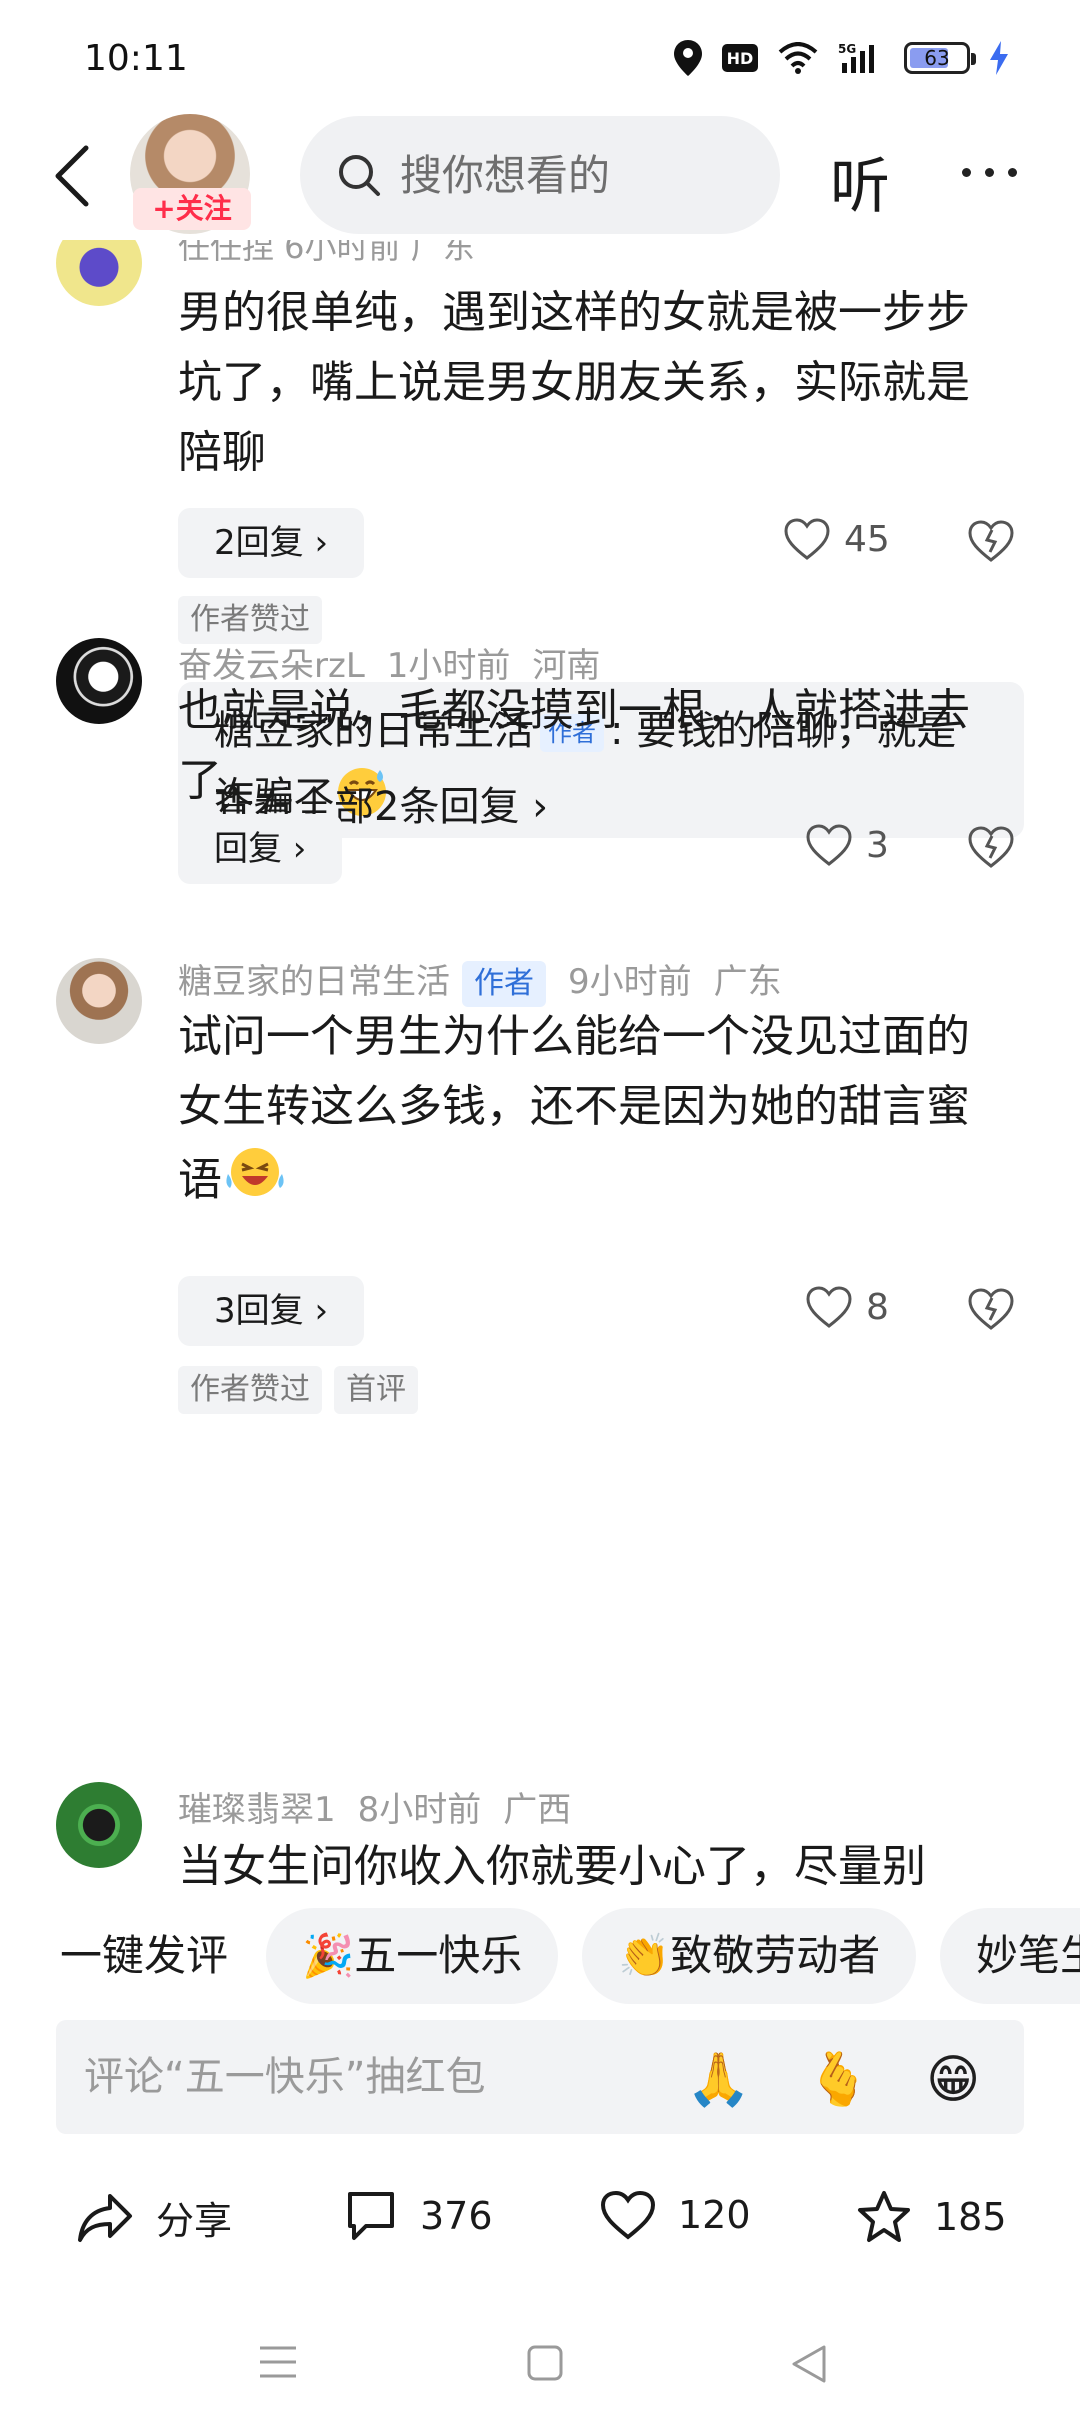  What do you see at coordinates (867, 539) in the screenshot?
I see `like-count: 45` at bounding box center [867, 539].